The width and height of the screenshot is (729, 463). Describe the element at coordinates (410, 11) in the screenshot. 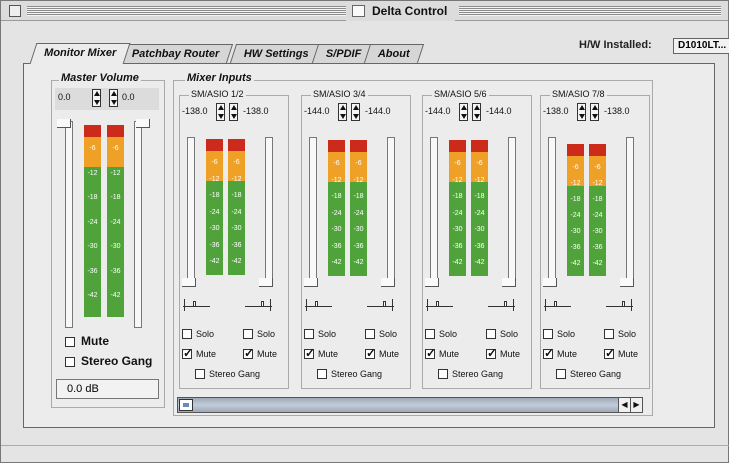

I see `window-title-text: Delta Control` at that location.